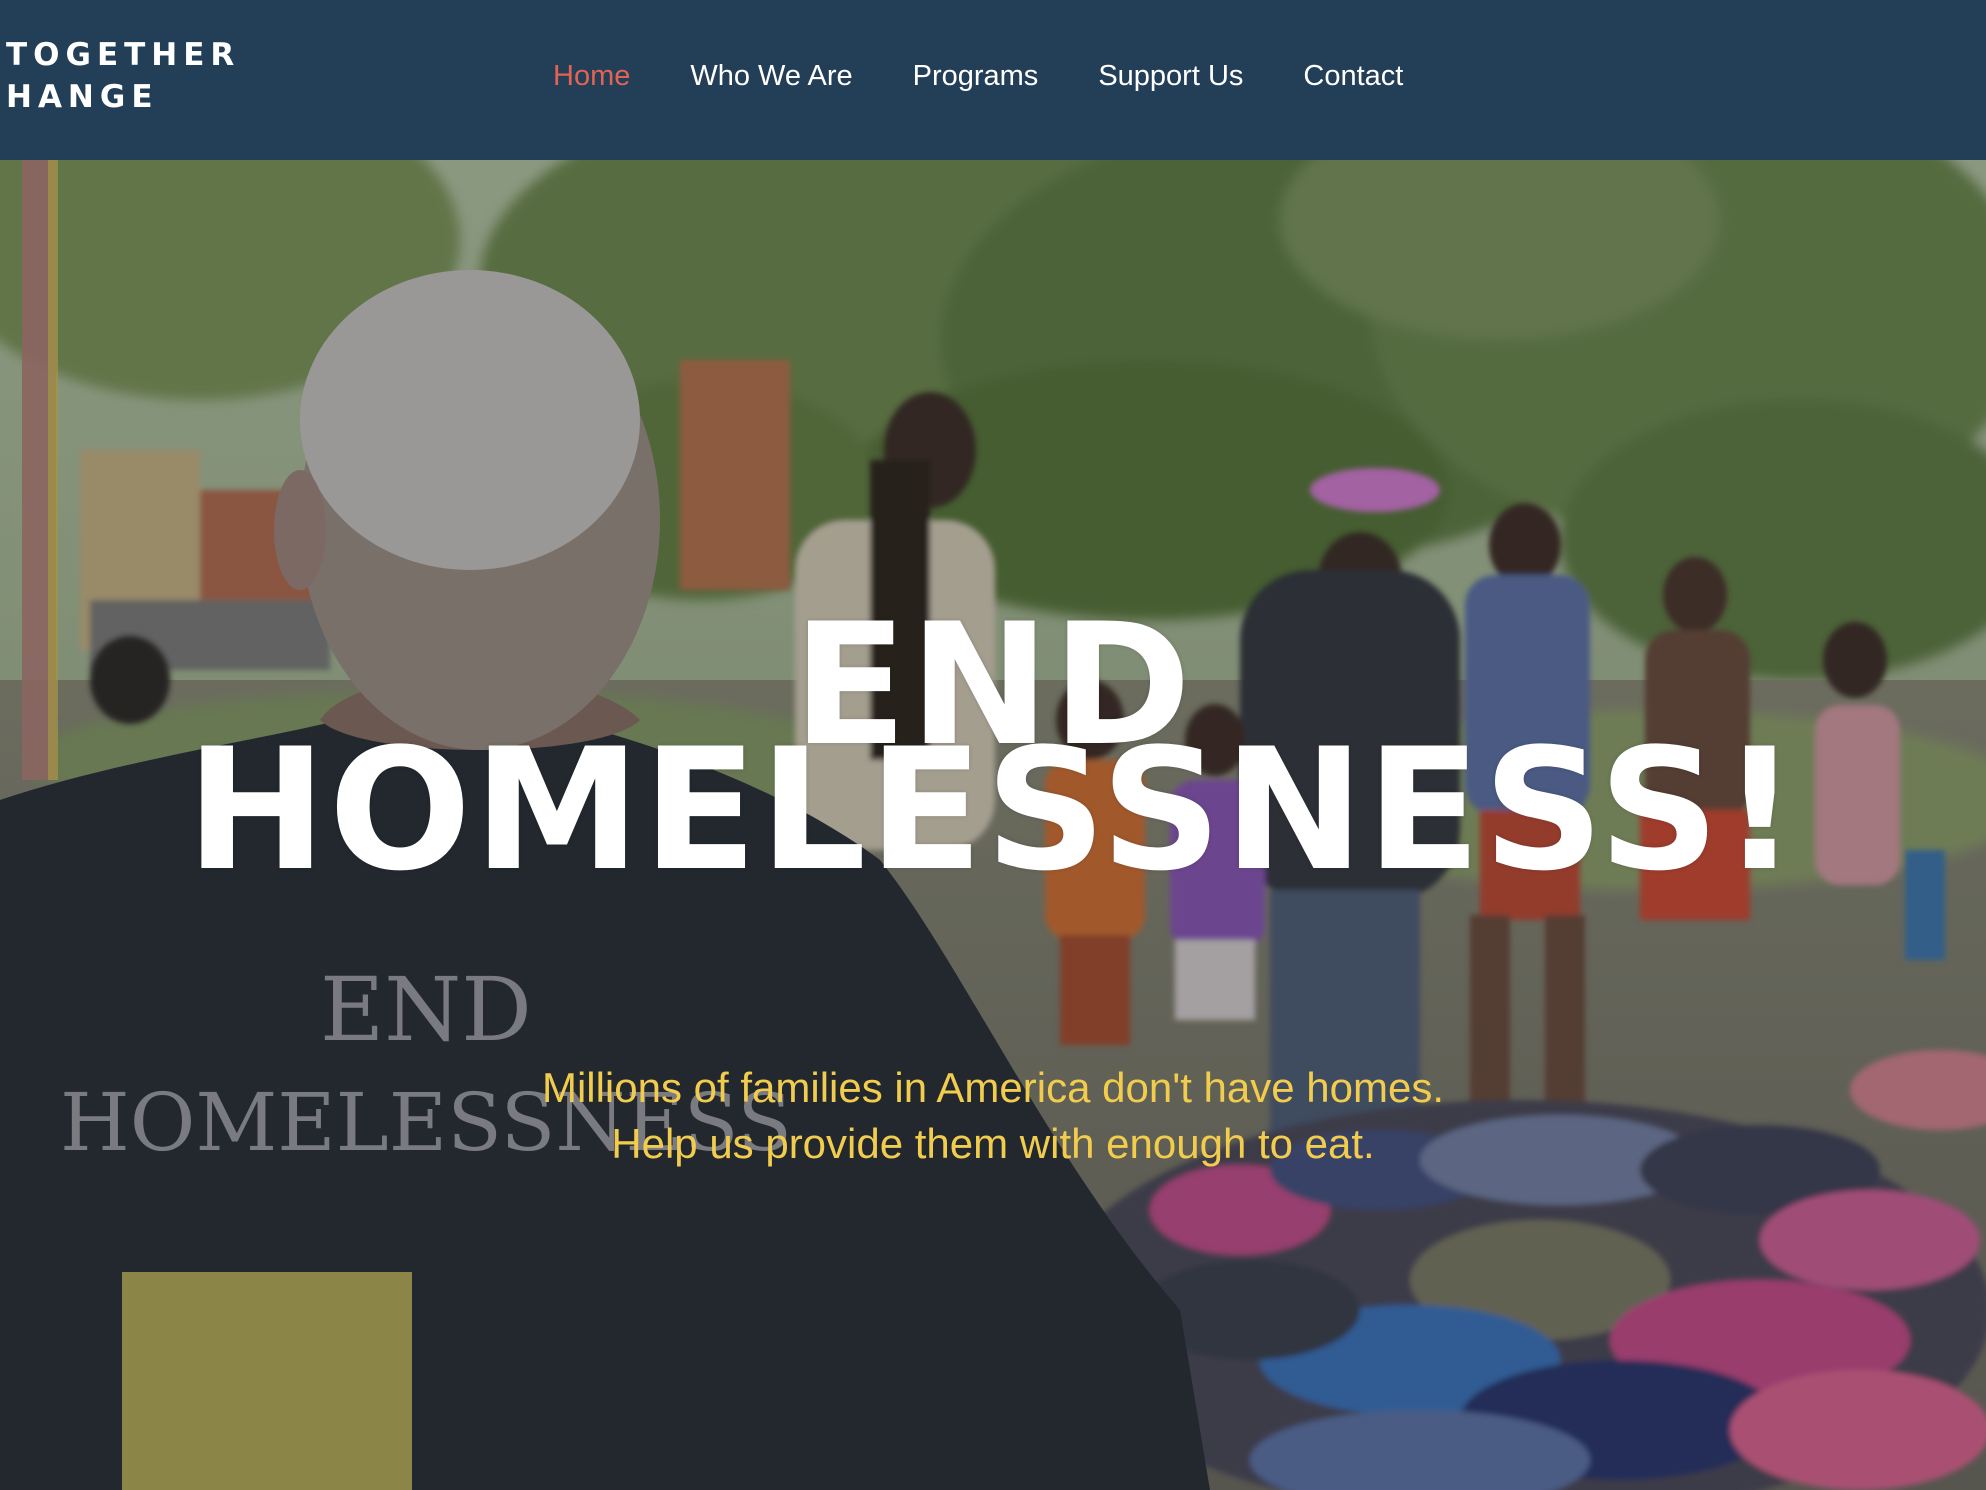 The image size is (1986, 1490). I want to click on logo-line-1: TOGETHER, so click(123, 55).